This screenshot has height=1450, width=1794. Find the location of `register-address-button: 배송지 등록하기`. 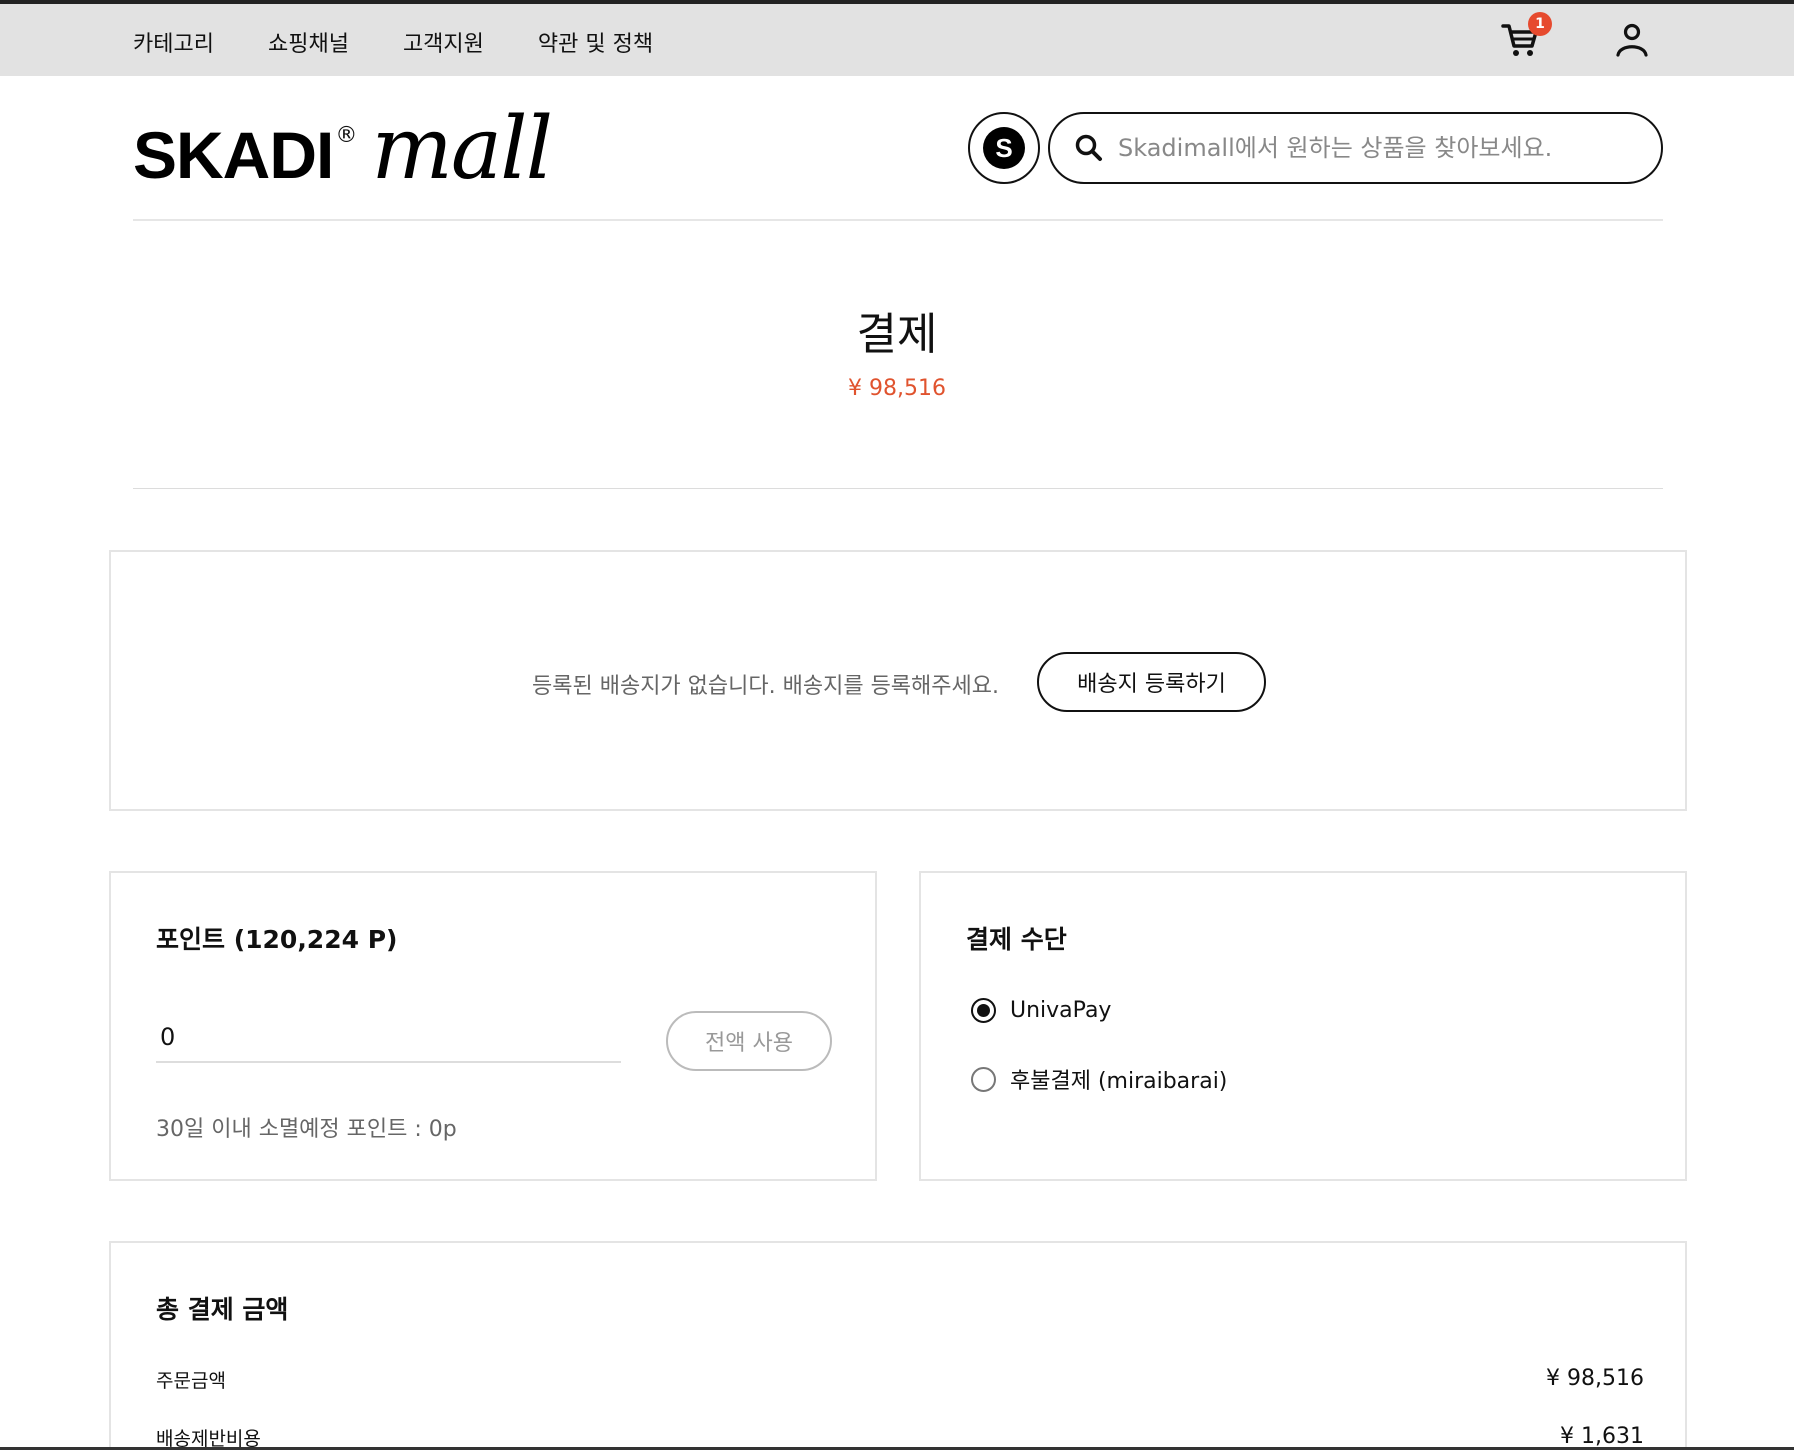

register-address-button: 배송지 등록하기 is located at coordinates (1151, 682).